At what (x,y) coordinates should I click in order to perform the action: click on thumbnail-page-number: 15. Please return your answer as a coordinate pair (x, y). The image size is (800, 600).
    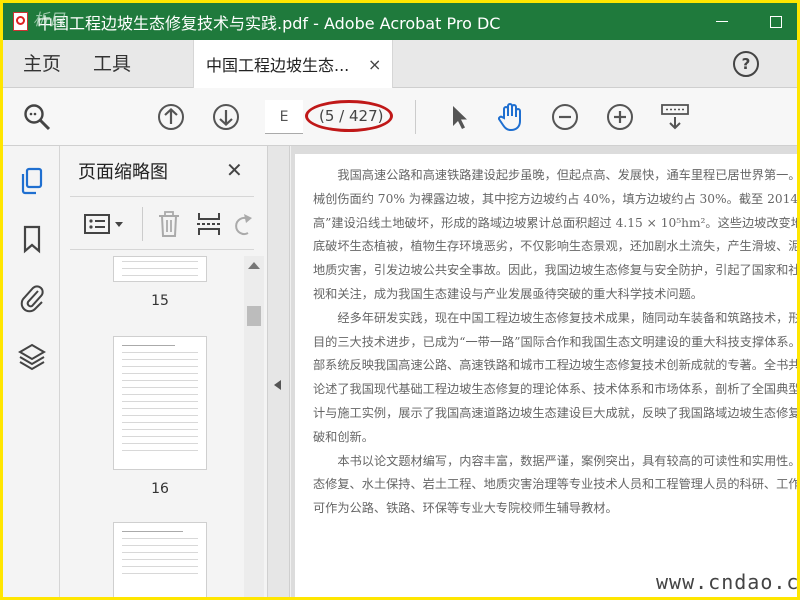
    Looking at the image, I should click on (160, 301).